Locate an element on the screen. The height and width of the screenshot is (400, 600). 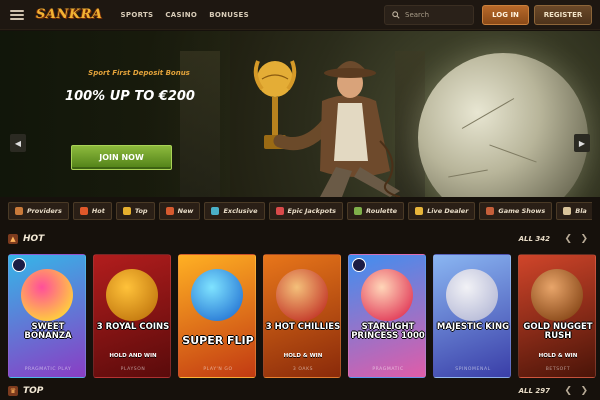
game-tile: GOLD NUGGET RUSH HOLD & WIN BETSOFT is located at coordinates (557, 316).